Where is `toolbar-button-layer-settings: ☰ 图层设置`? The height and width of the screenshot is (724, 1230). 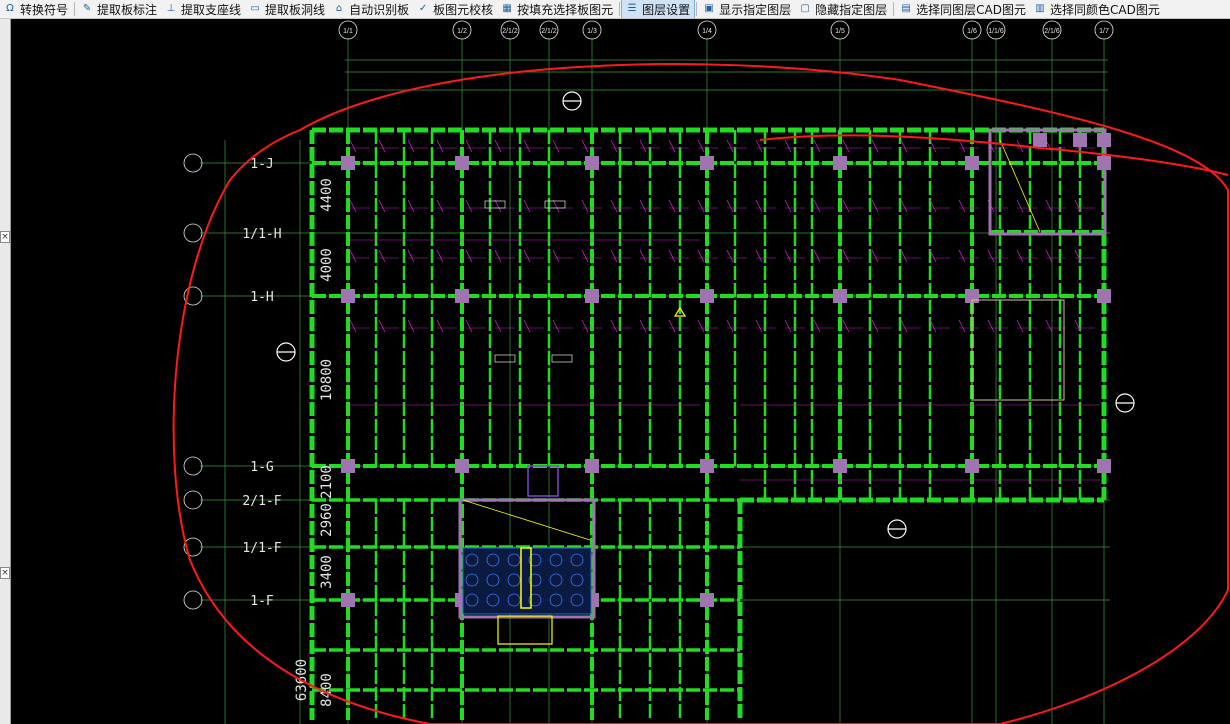
toolbar-button-layer-settings: ☰ 图层设置 is located at coordinates (658, 9).